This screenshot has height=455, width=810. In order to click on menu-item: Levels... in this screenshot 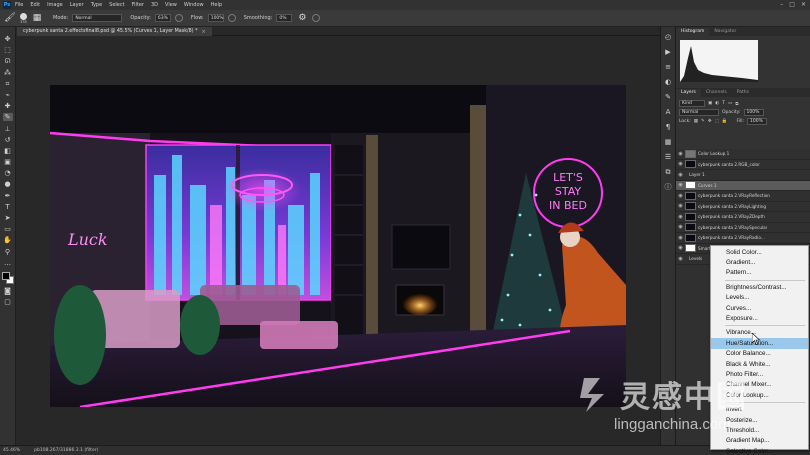, I will do `click(759, 298)`.